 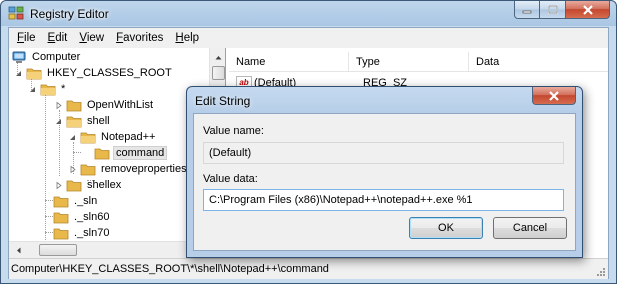 I want to click on menu-favorites-label: avorites, so click(x=143, y=38).